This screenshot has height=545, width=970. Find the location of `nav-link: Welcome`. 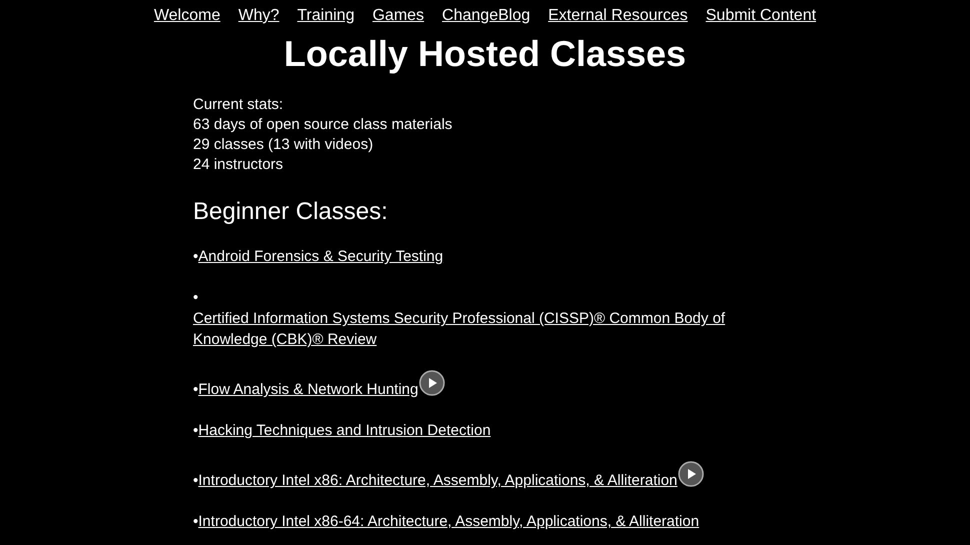

nav-link: Welcome is located at coordinates (187, 16).